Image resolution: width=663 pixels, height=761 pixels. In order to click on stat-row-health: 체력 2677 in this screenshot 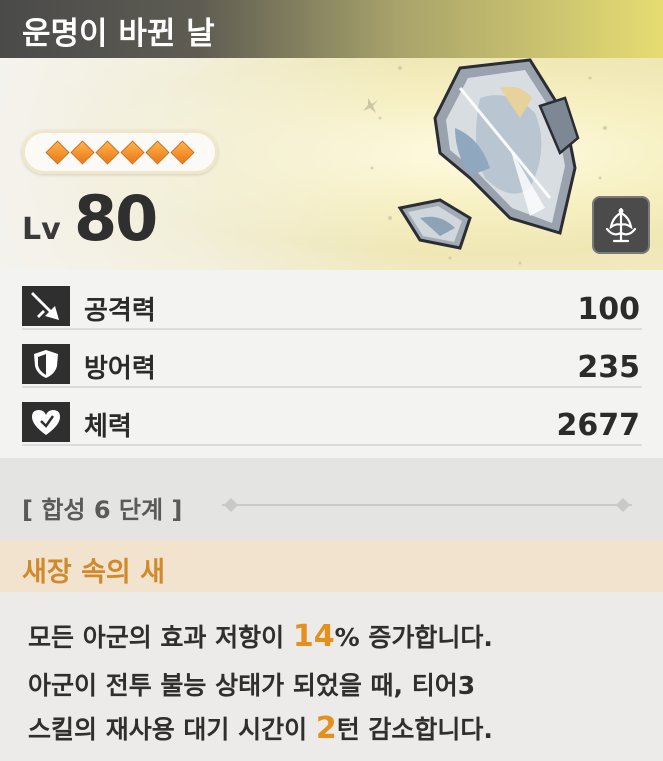, I will do `click(332, 421)`.